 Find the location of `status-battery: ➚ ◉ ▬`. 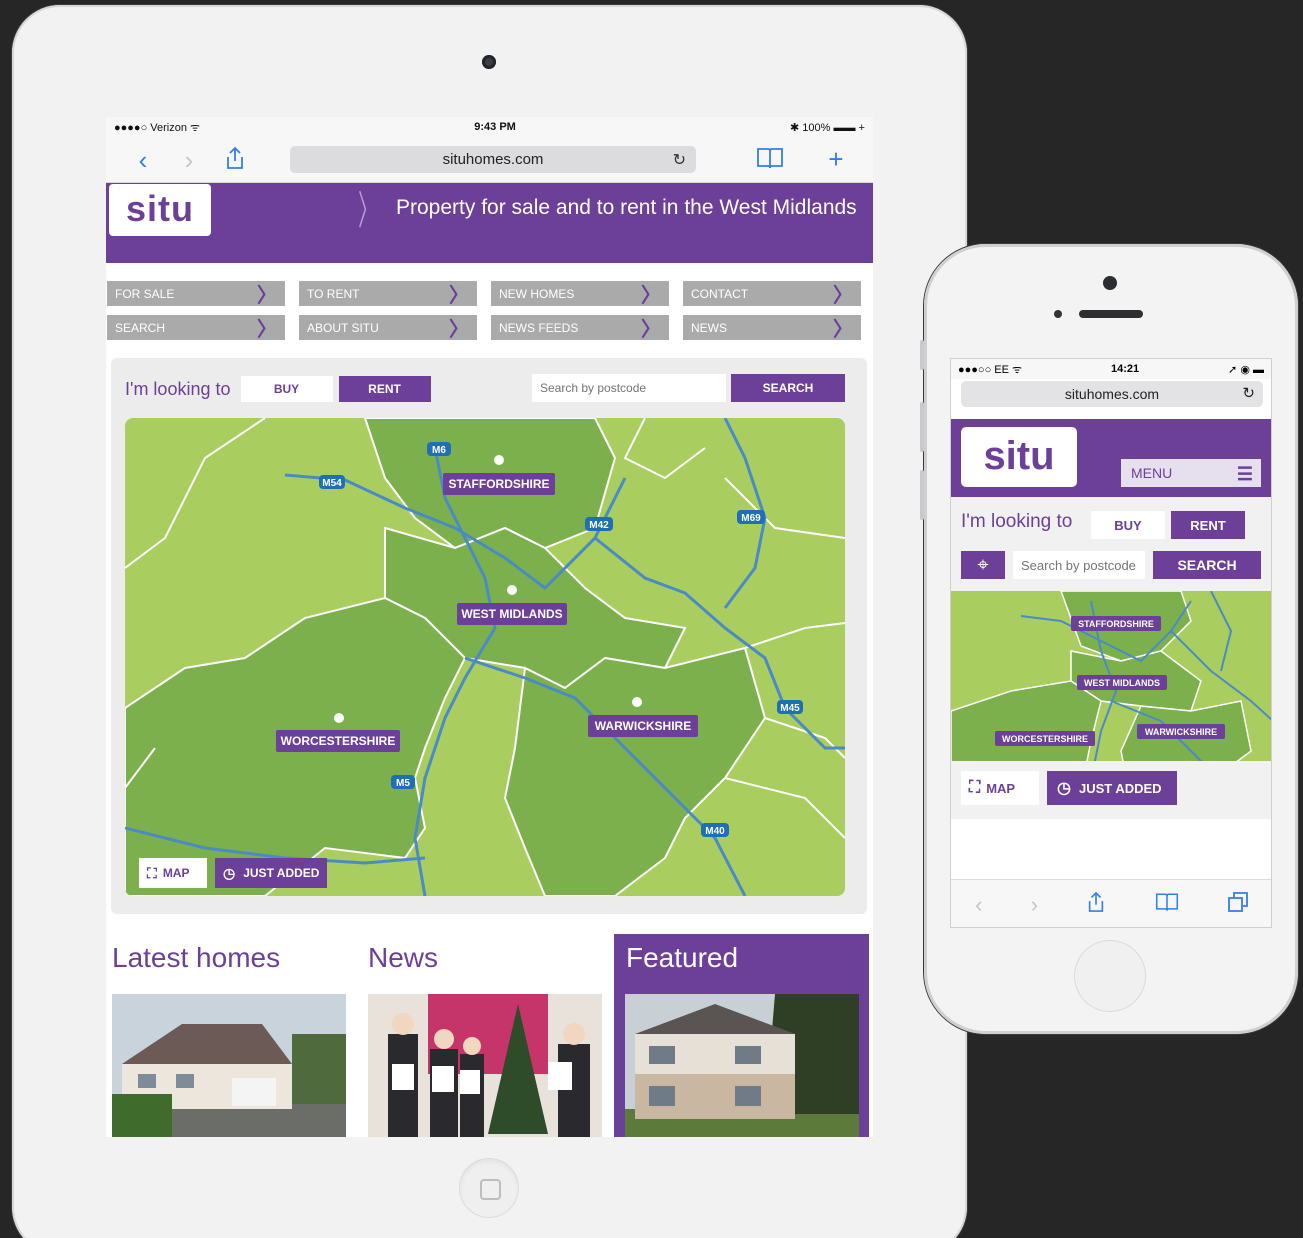

status-battery: ➚ ◉ ▬ is located at coordinates (1246, 369).